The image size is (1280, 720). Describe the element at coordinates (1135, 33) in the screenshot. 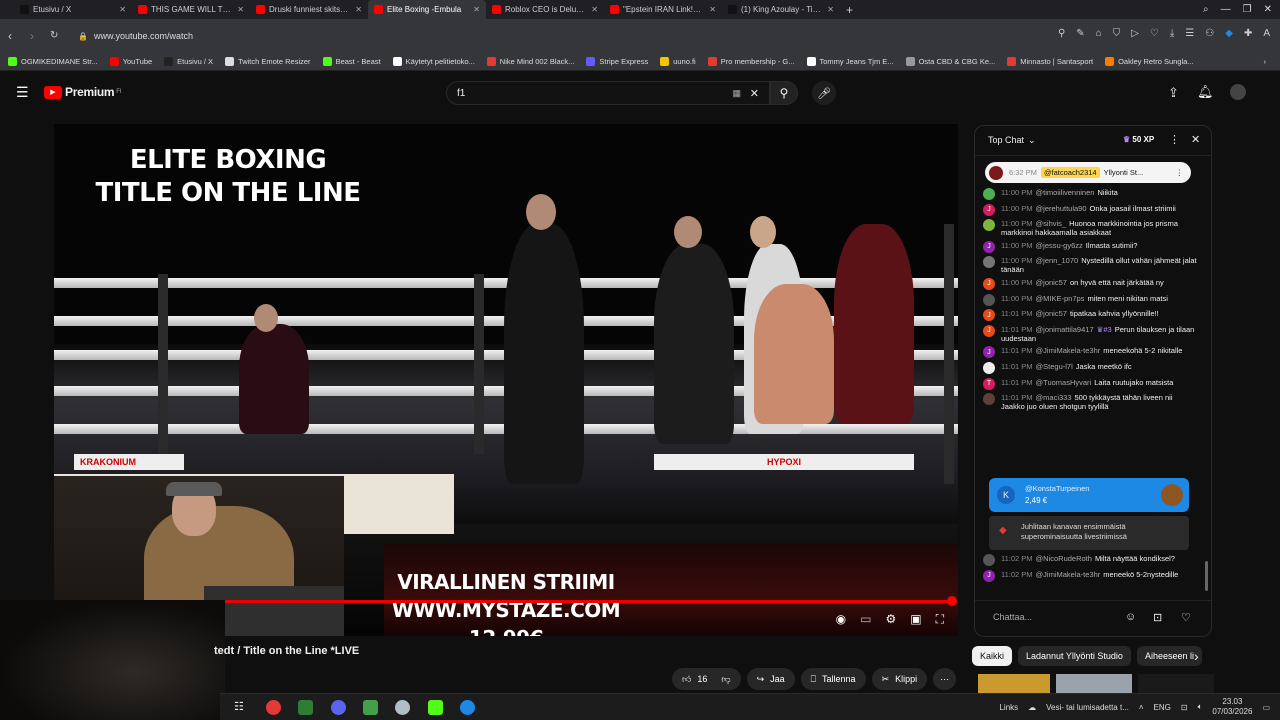

I see `play-icon: ▷` at that location.